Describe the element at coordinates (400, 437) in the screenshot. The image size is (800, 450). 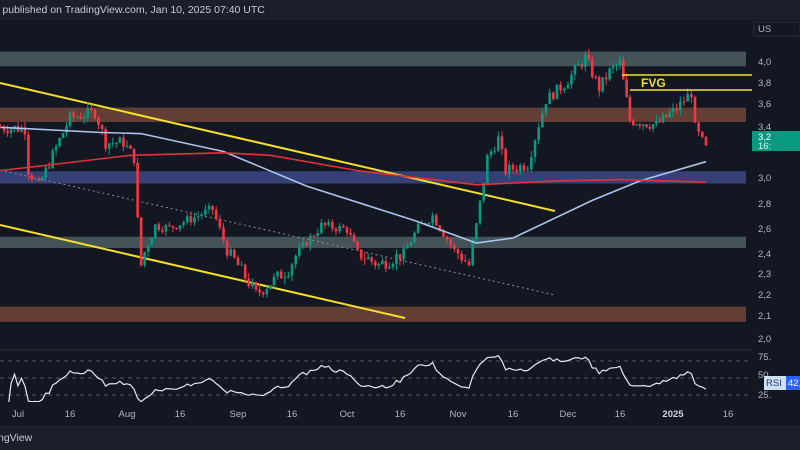
I see `footer-bar: ngView` at that location.